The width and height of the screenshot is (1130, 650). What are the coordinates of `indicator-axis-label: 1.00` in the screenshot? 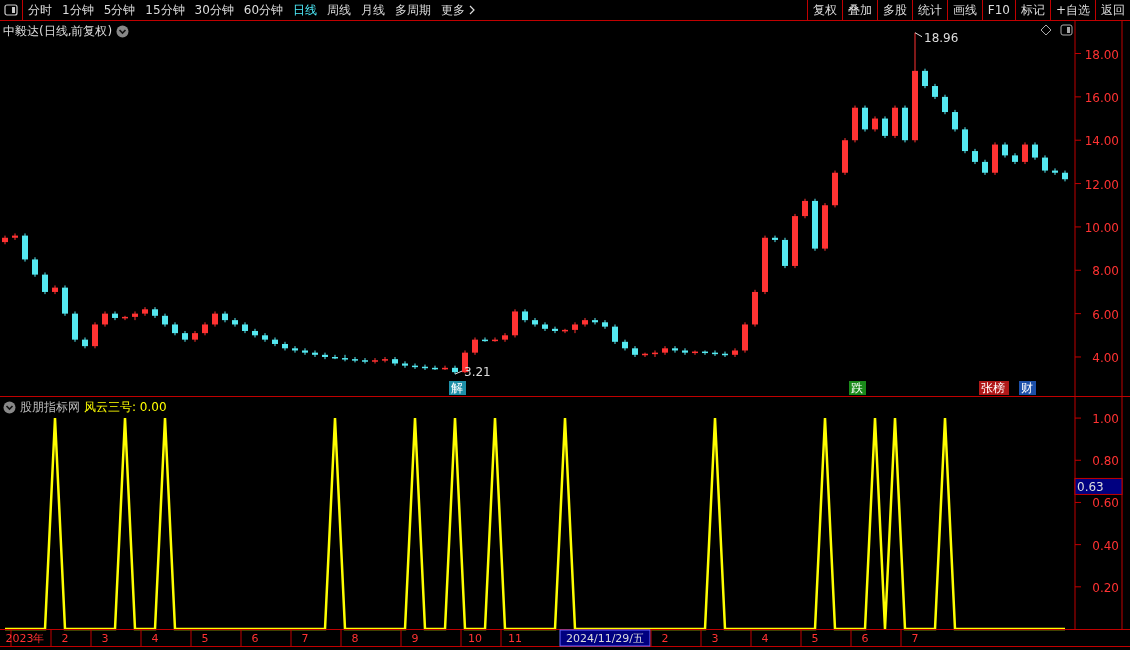 It's located at (1105, 419).